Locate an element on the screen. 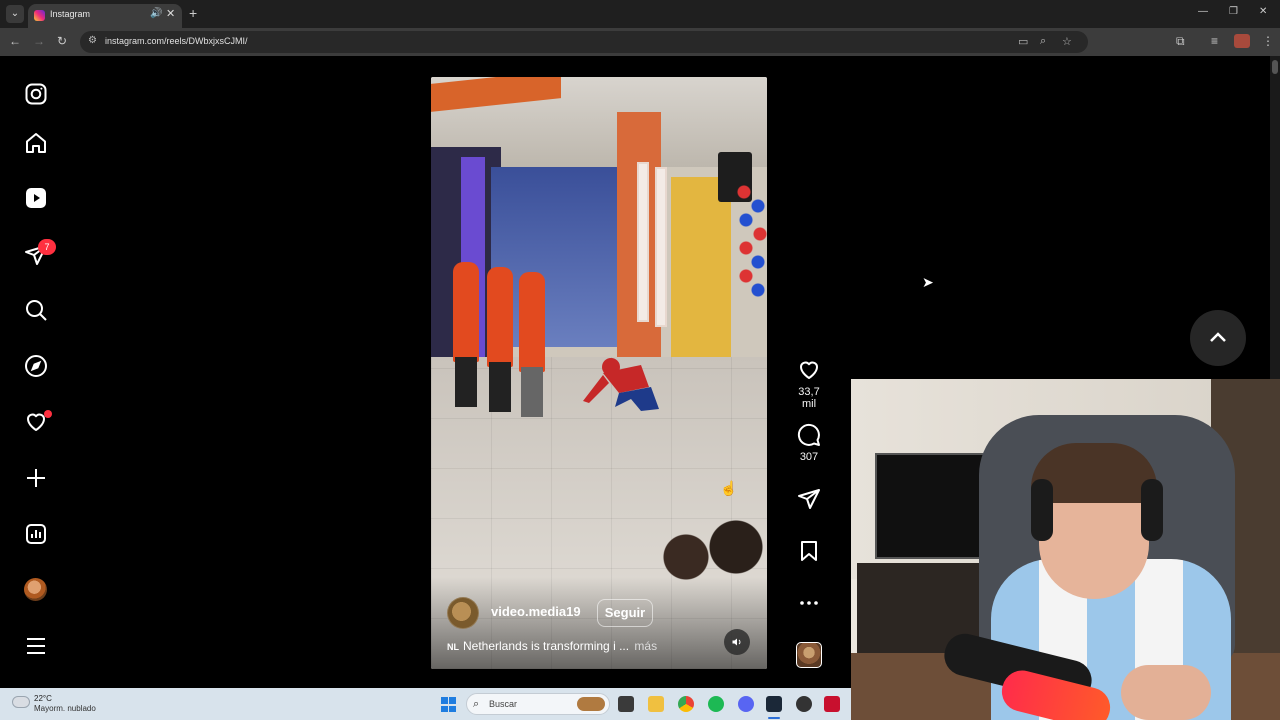 The image size is (1280, 720). browser-menu-icon: ⋮ is located at coordinates (1268, 41).